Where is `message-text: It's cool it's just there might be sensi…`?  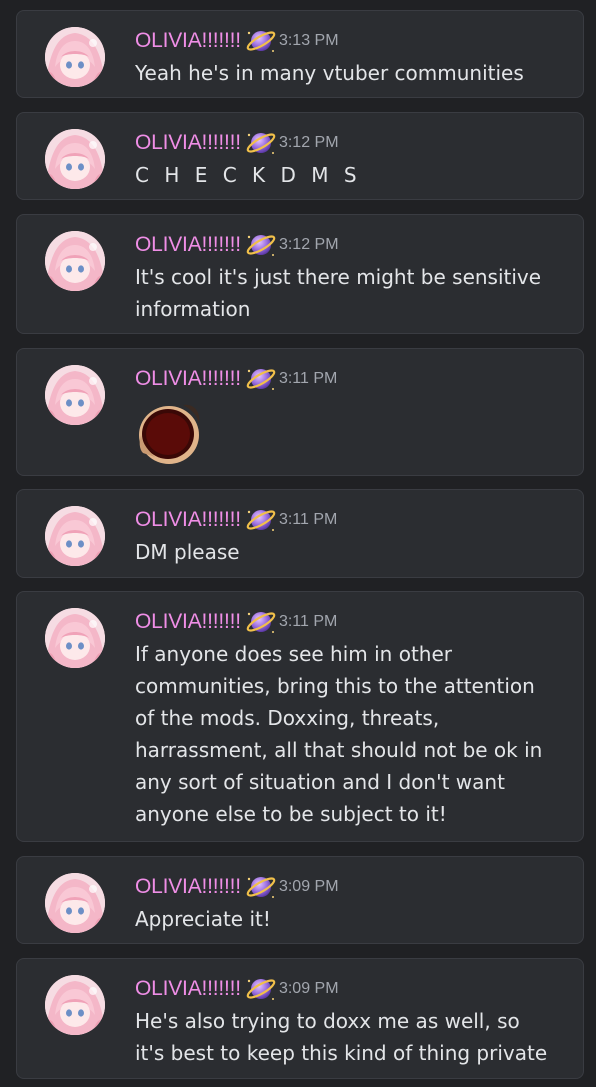 message-text: It's cool it's just there might be sensi… is located at coordinates (338, 293).